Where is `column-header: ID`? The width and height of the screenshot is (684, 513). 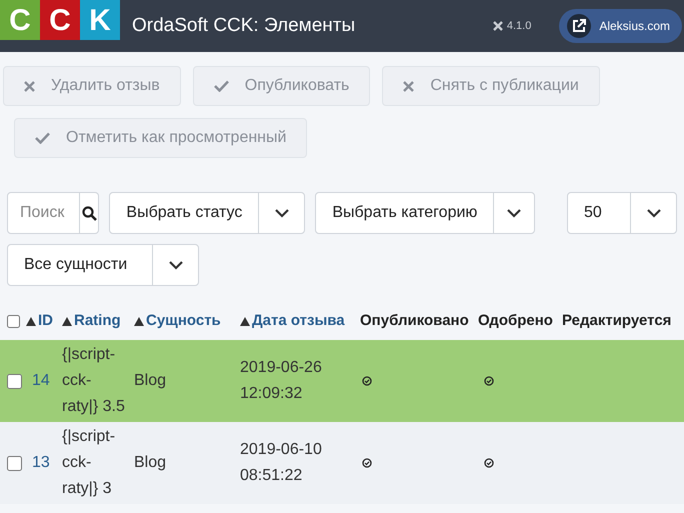
column-header: ID is located at coordinates (45, 321).